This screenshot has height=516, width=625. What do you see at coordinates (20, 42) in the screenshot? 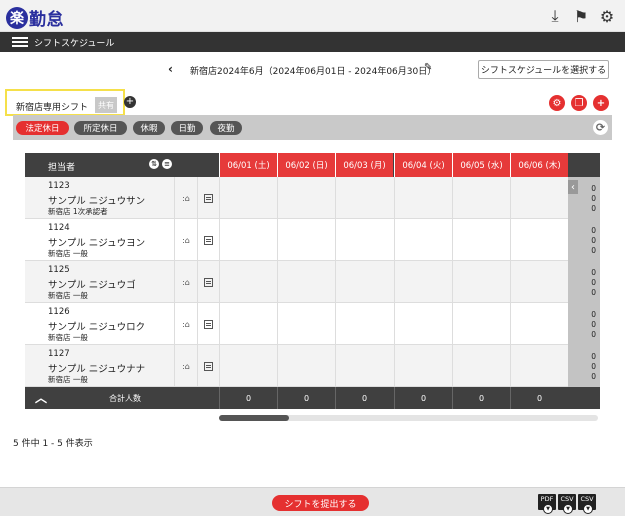
I see `menu-icon` at bounding box center [20, 42].